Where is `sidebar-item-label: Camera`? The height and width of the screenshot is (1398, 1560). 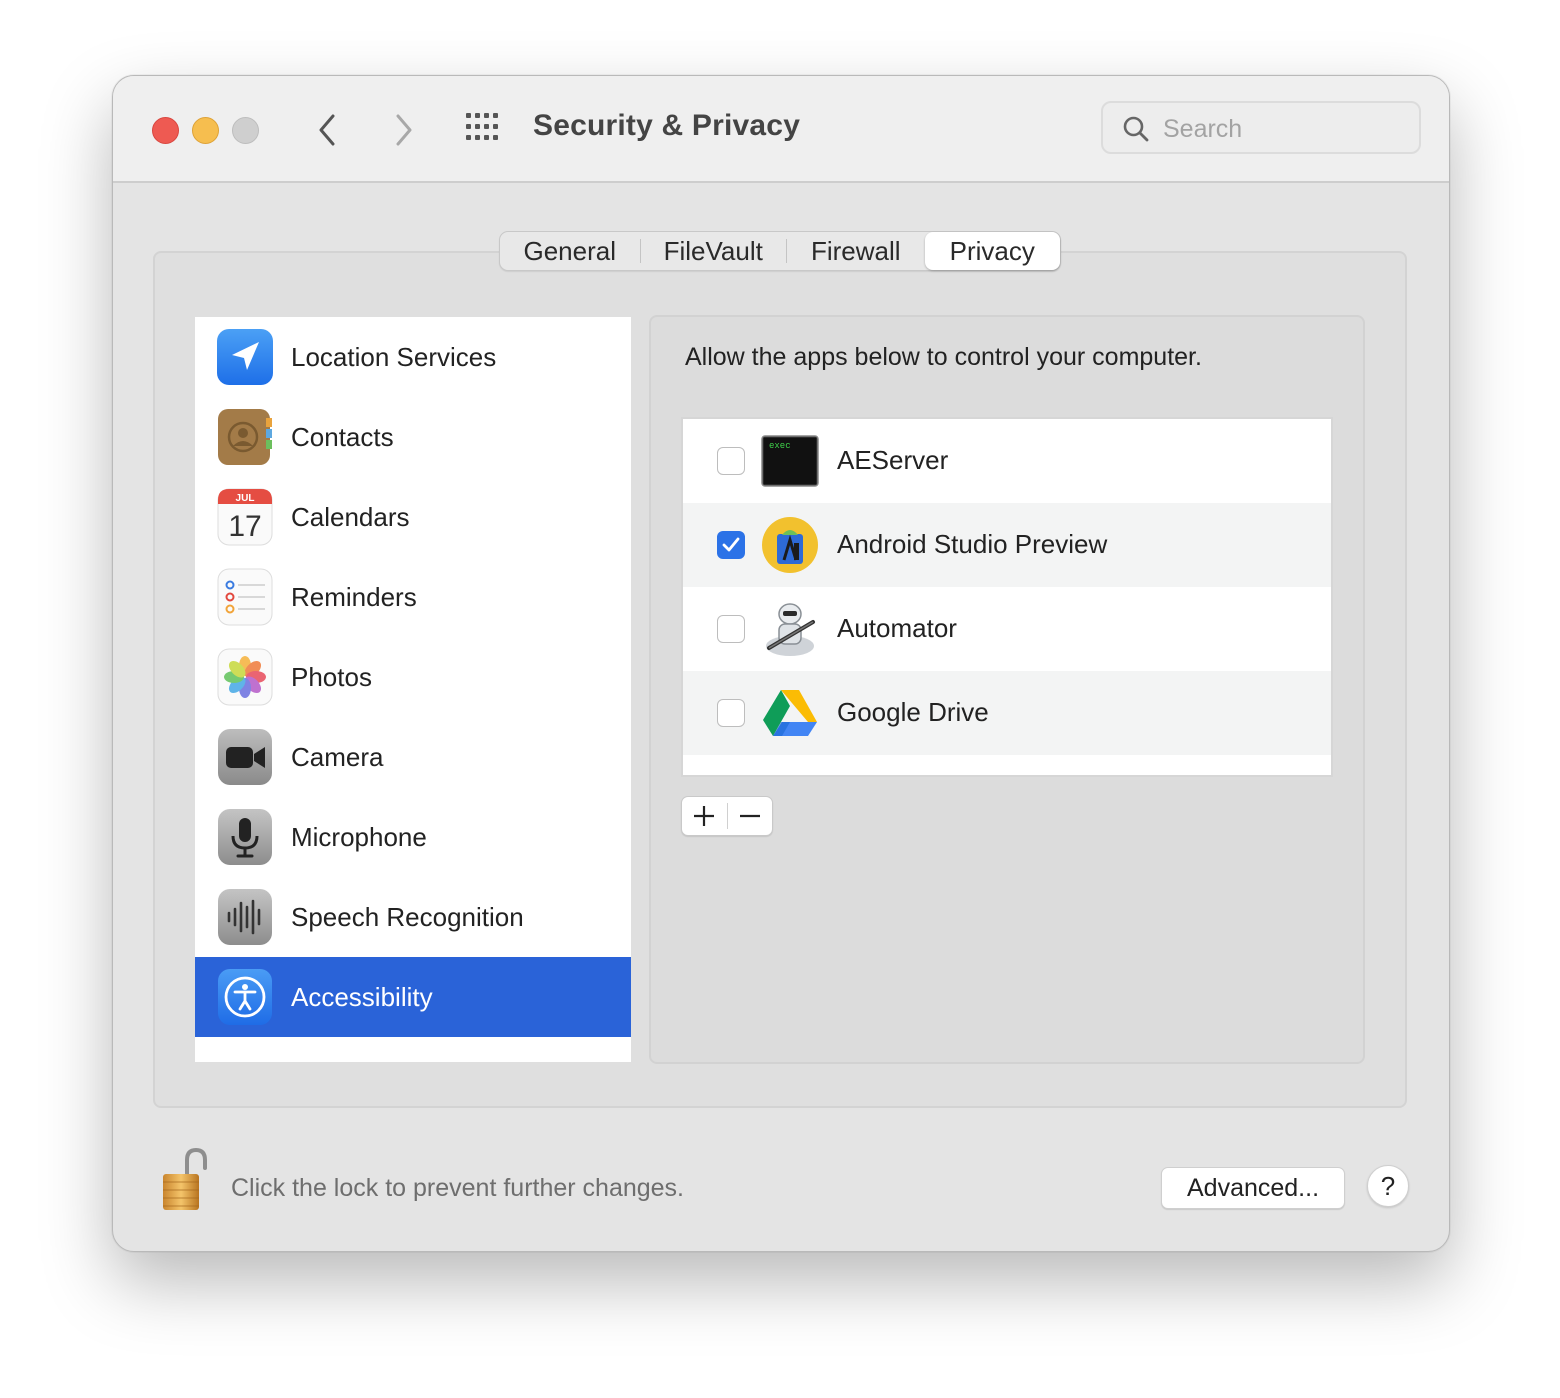
sidebar-item-label: Camera is located at coordinates (337, 756).